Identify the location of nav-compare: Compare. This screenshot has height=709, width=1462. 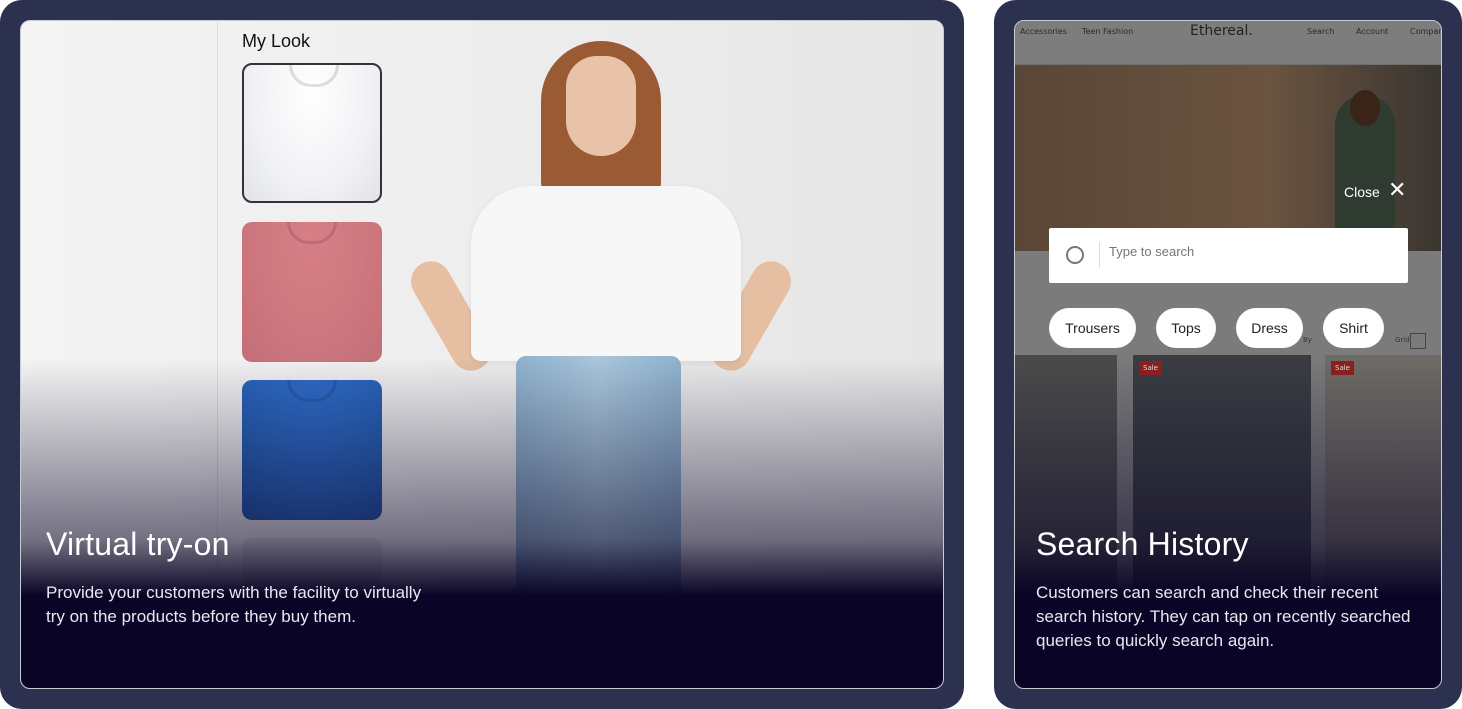
(1425, 31).